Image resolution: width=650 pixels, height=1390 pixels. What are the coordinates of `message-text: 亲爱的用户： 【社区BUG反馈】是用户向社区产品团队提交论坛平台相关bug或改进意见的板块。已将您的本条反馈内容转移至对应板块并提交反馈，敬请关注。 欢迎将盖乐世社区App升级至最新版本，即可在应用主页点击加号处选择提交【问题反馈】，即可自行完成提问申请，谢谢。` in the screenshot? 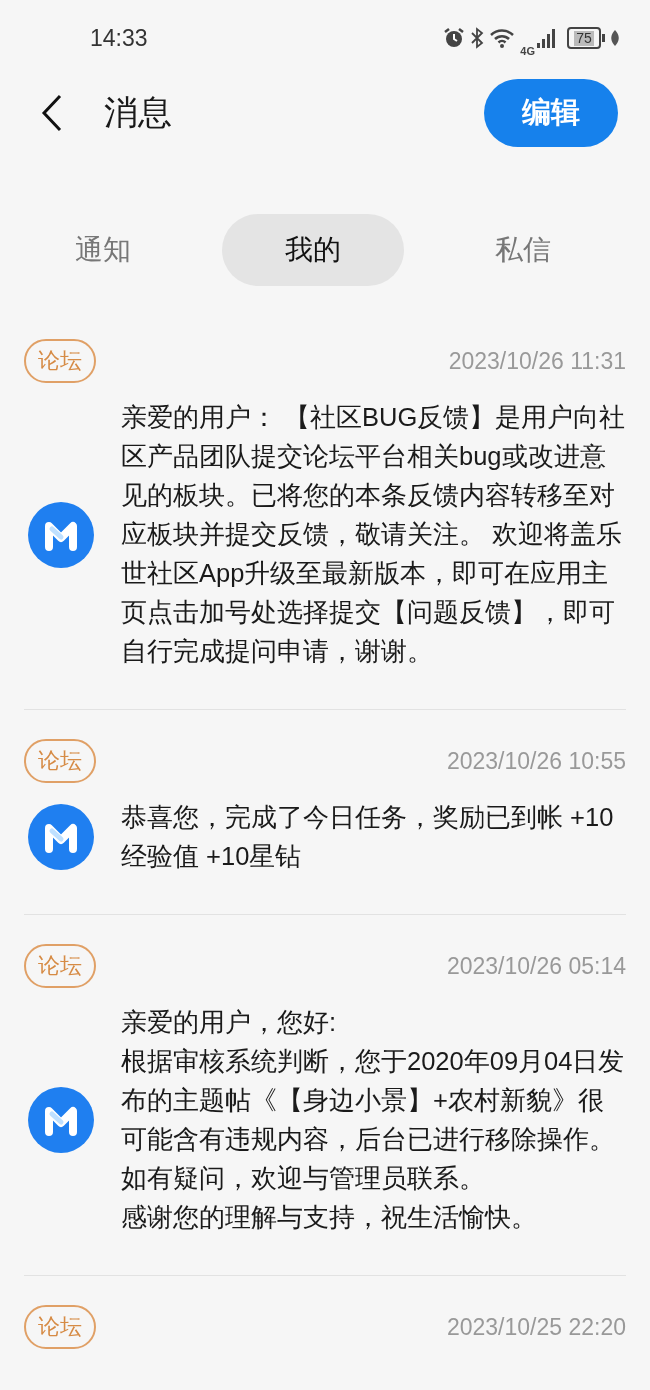 It's located at (373, 534).